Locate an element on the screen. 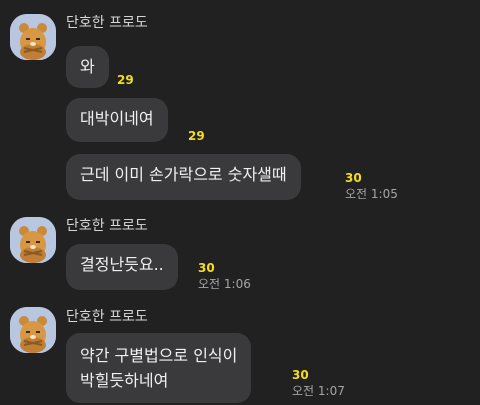 The width and height of the screenshot is (480, 405). message-timestamp: 오전 1:06 is located at coordinates (224, 284).